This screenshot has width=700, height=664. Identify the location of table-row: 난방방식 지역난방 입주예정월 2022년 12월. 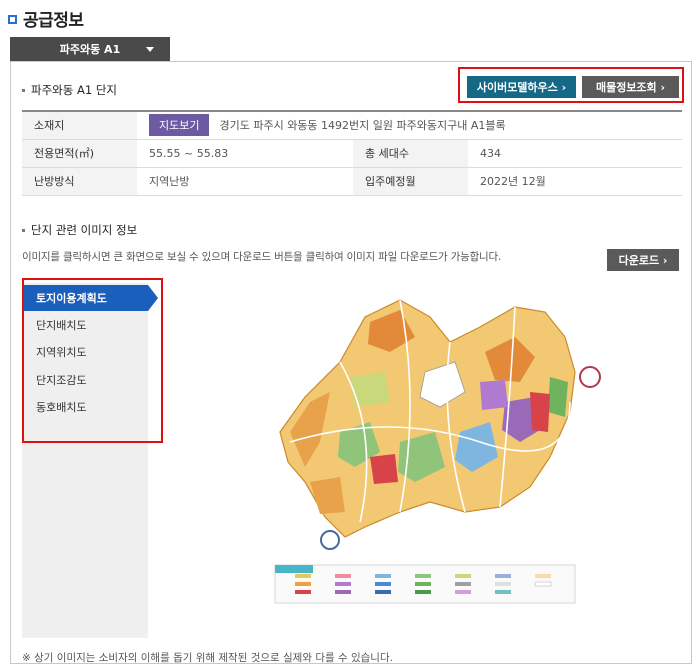
(352, 181).